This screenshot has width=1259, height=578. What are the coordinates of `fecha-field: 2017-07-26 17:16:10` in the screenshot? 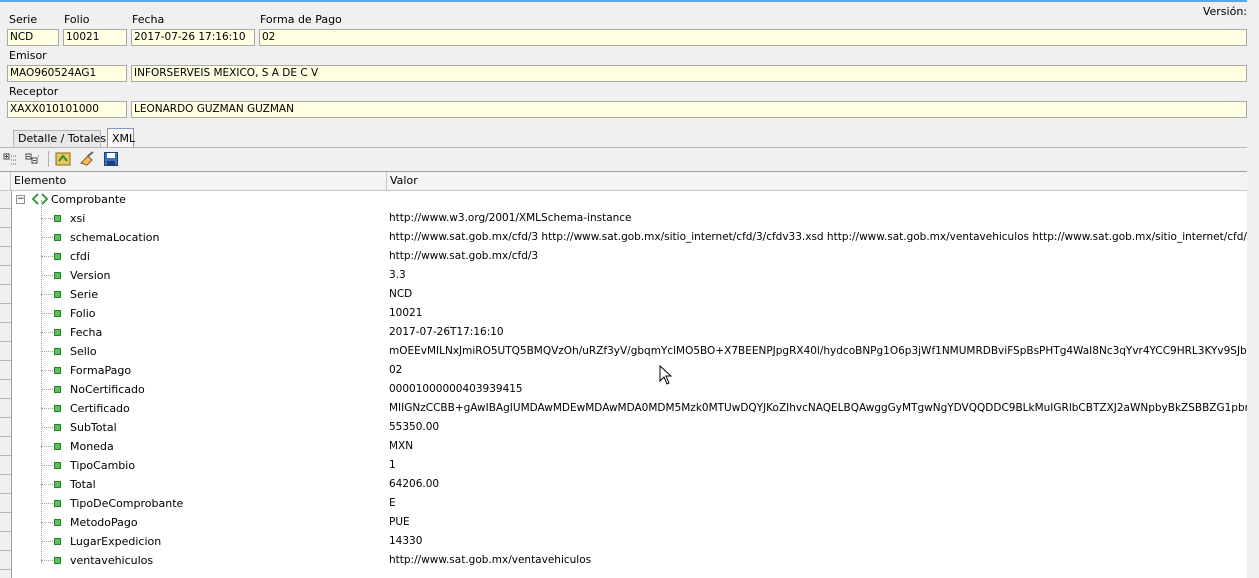 It's located at (193, 37).